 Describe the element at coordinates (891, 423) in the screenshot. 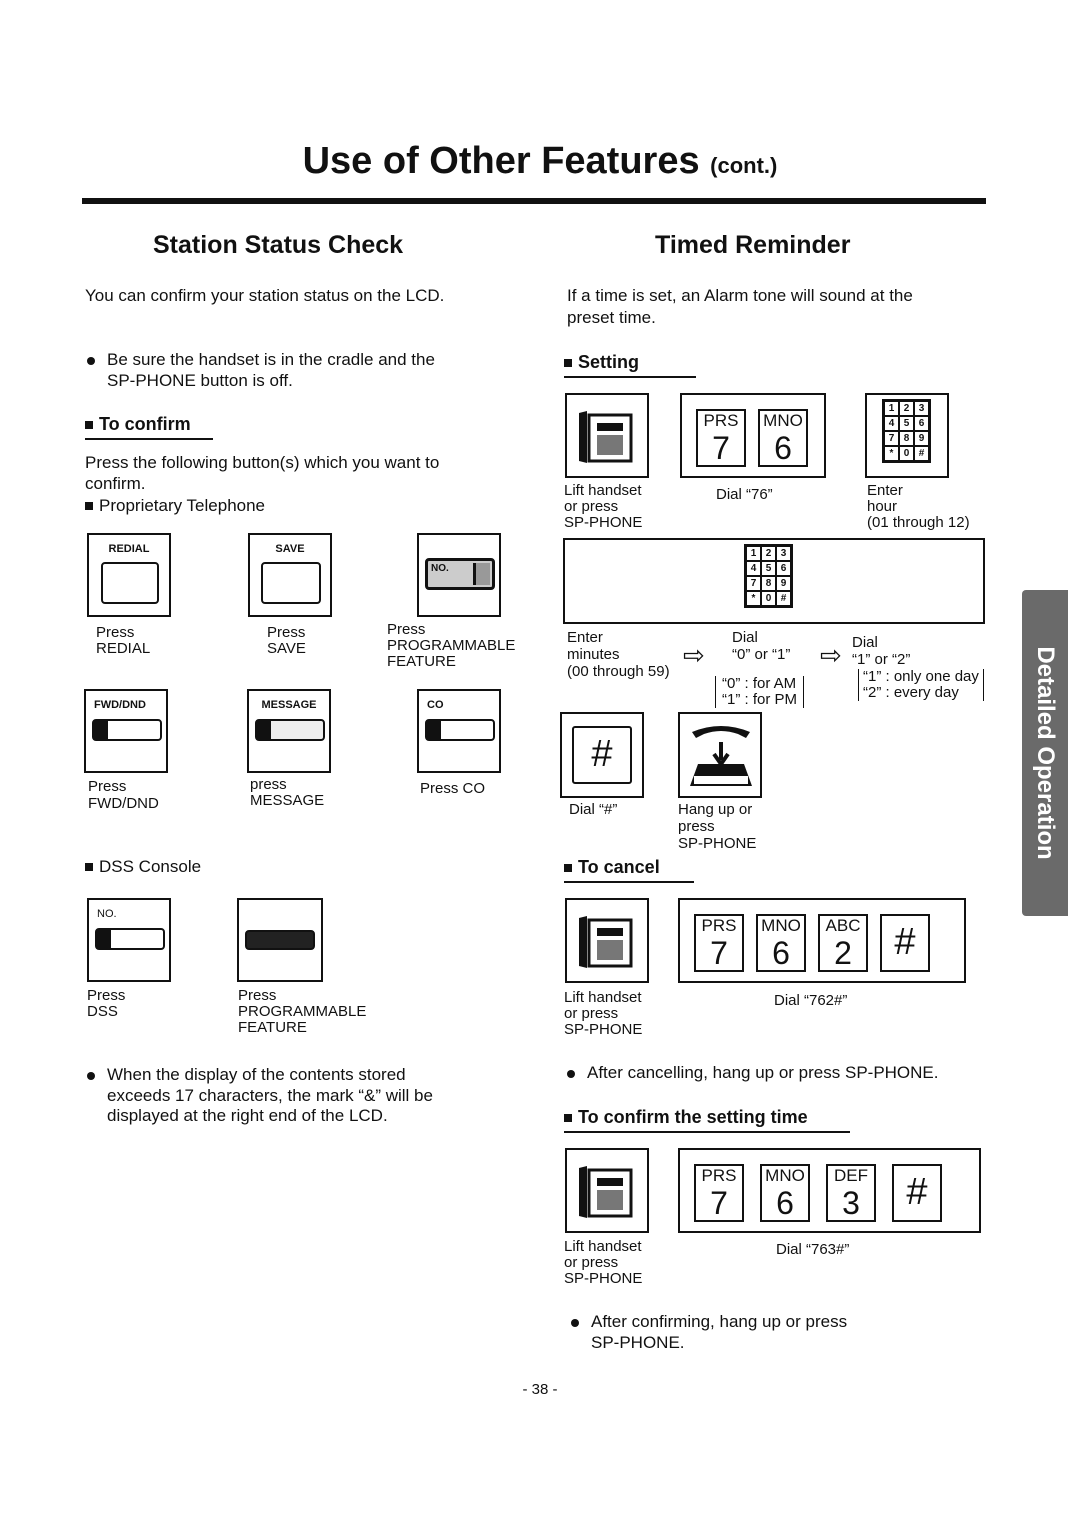

I see `keypad-digit: 4` at that location.